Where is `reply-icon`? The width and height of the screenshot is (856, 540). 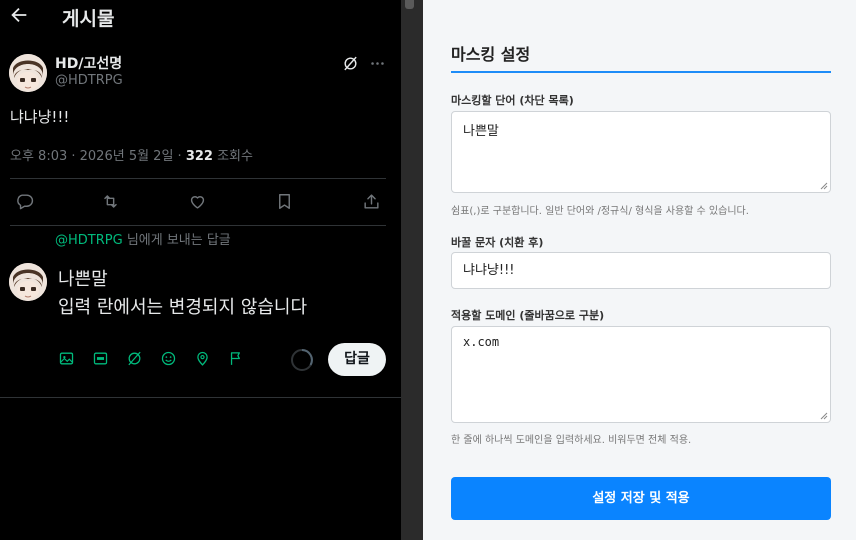
reply-icon is located at coordinates (24, 201).